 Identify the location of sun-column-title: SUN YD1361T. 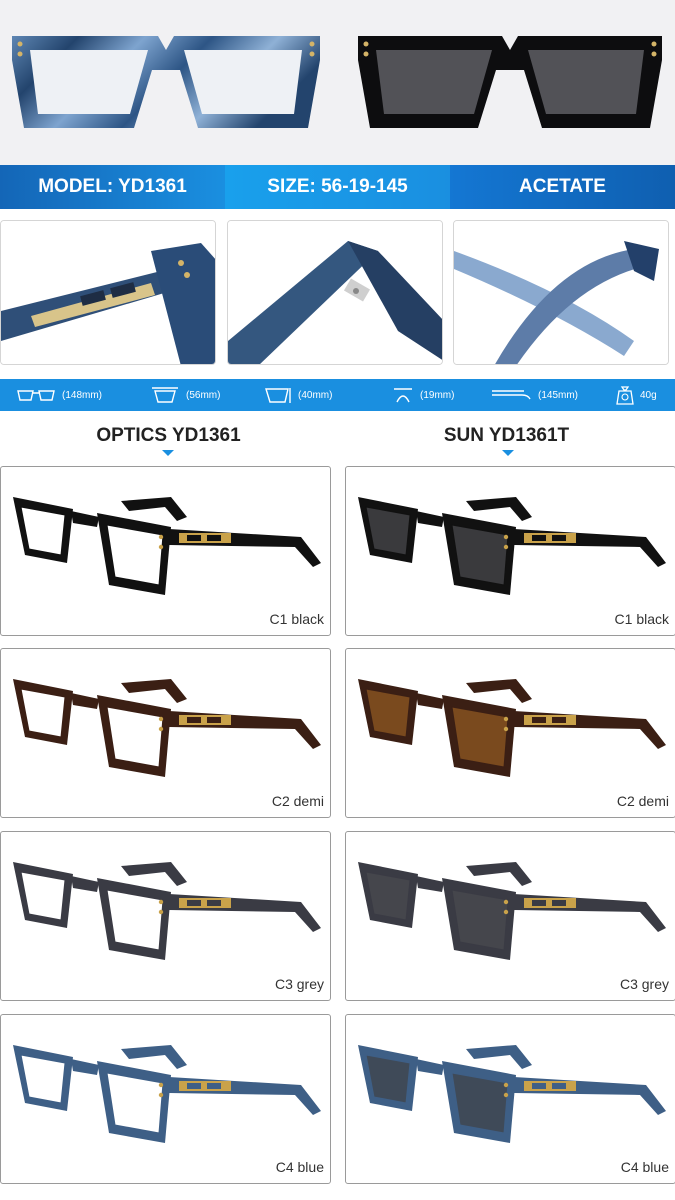
(506, 435).